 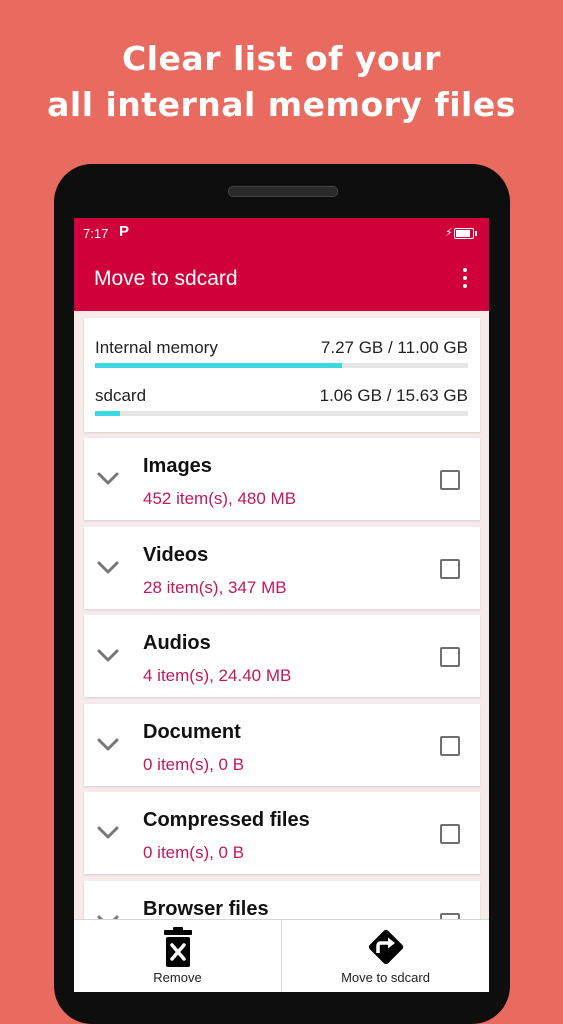 What do you see at coordinates (393, 395) in the screenshot?
I see `storage-usage: 1.06 GB / 15.63 GB` at bounding box center [393, 395].